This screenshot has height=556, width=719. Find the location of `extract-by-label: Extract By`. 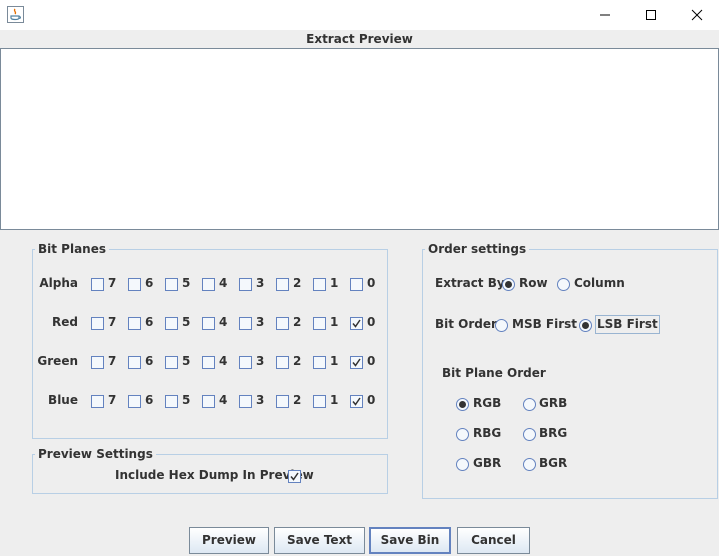

extract-by-label: Extract By is located at coordinates (470, 283).